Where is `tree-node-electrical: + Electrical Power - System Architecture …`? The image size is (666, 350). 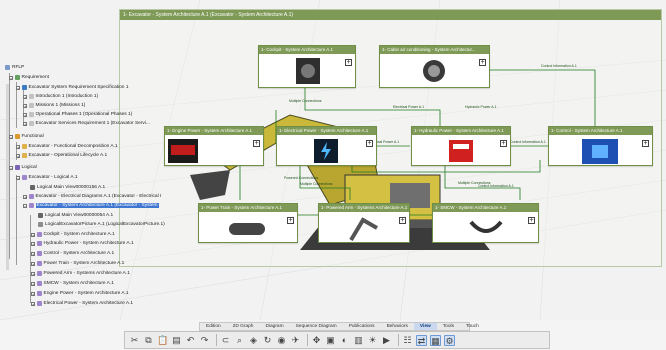 tree-node-electrical: + Electrical Power - System Architecture … is located at coordinates (82, 303).